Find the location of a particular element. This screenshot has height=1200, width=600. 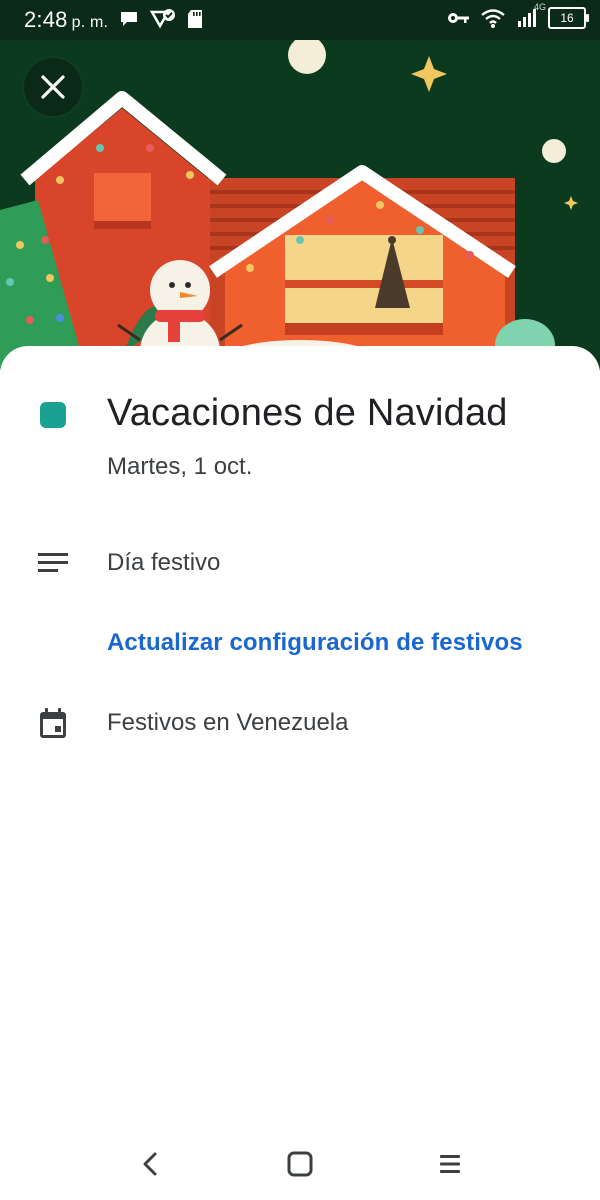

battery-icon: 16 is located at coordinates (568, 18).